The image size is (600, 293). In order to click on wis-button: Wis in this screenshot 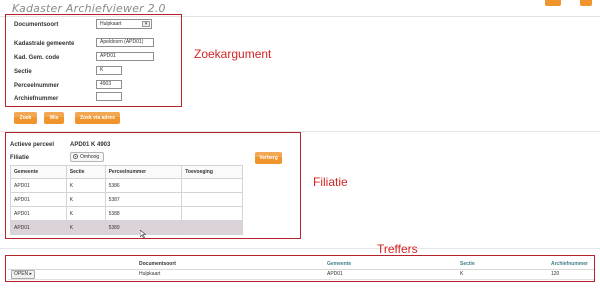, I will do `click(54, 118)`.